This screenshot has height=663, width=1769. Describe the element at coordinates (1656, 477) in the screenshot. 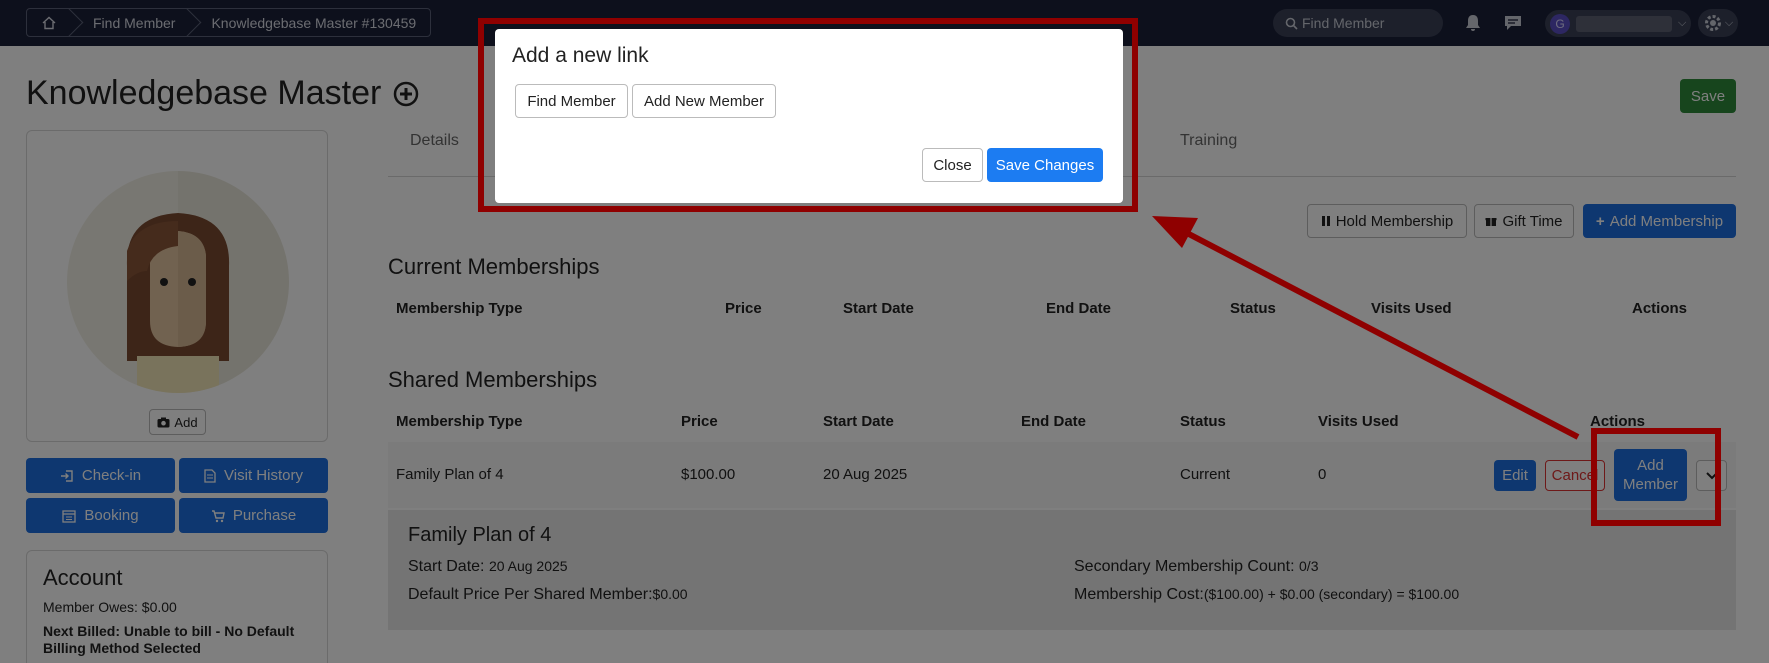

I see `highlight-box-add-member` at that location.